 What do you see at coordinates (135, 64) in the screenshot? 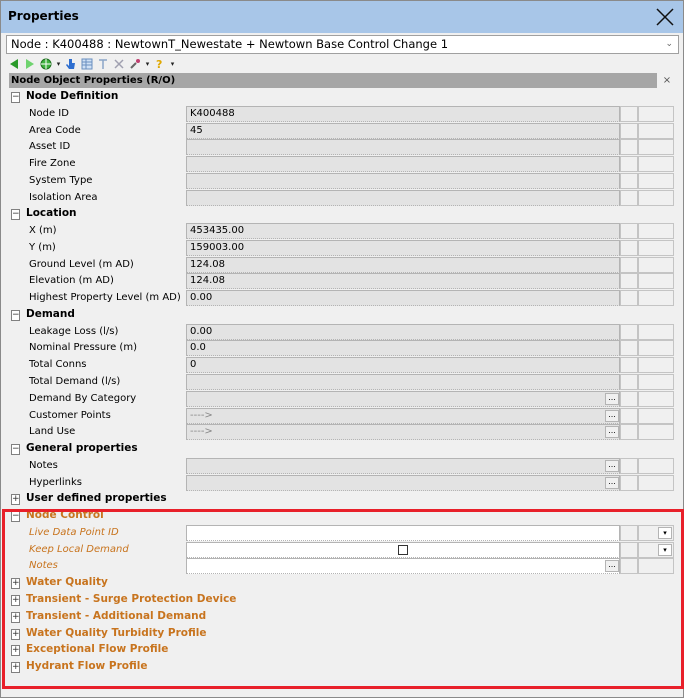
I see `wrench-icon` at bounding box center [135, 64].